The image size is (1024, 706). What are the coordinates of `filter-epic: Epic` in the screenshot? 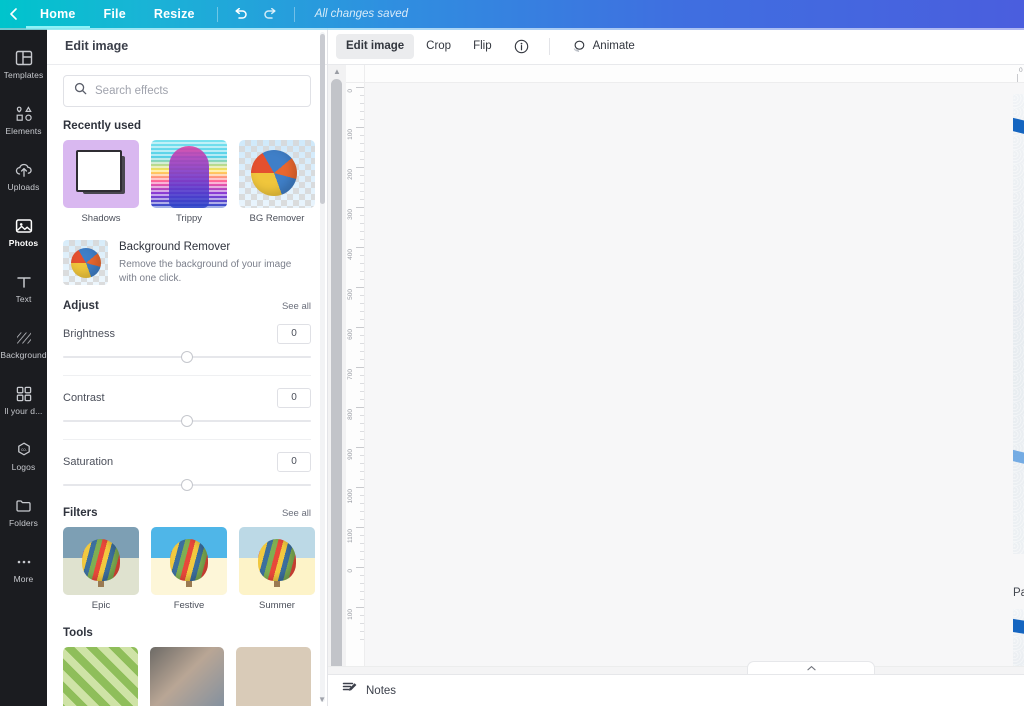 It's located at (101, 568).